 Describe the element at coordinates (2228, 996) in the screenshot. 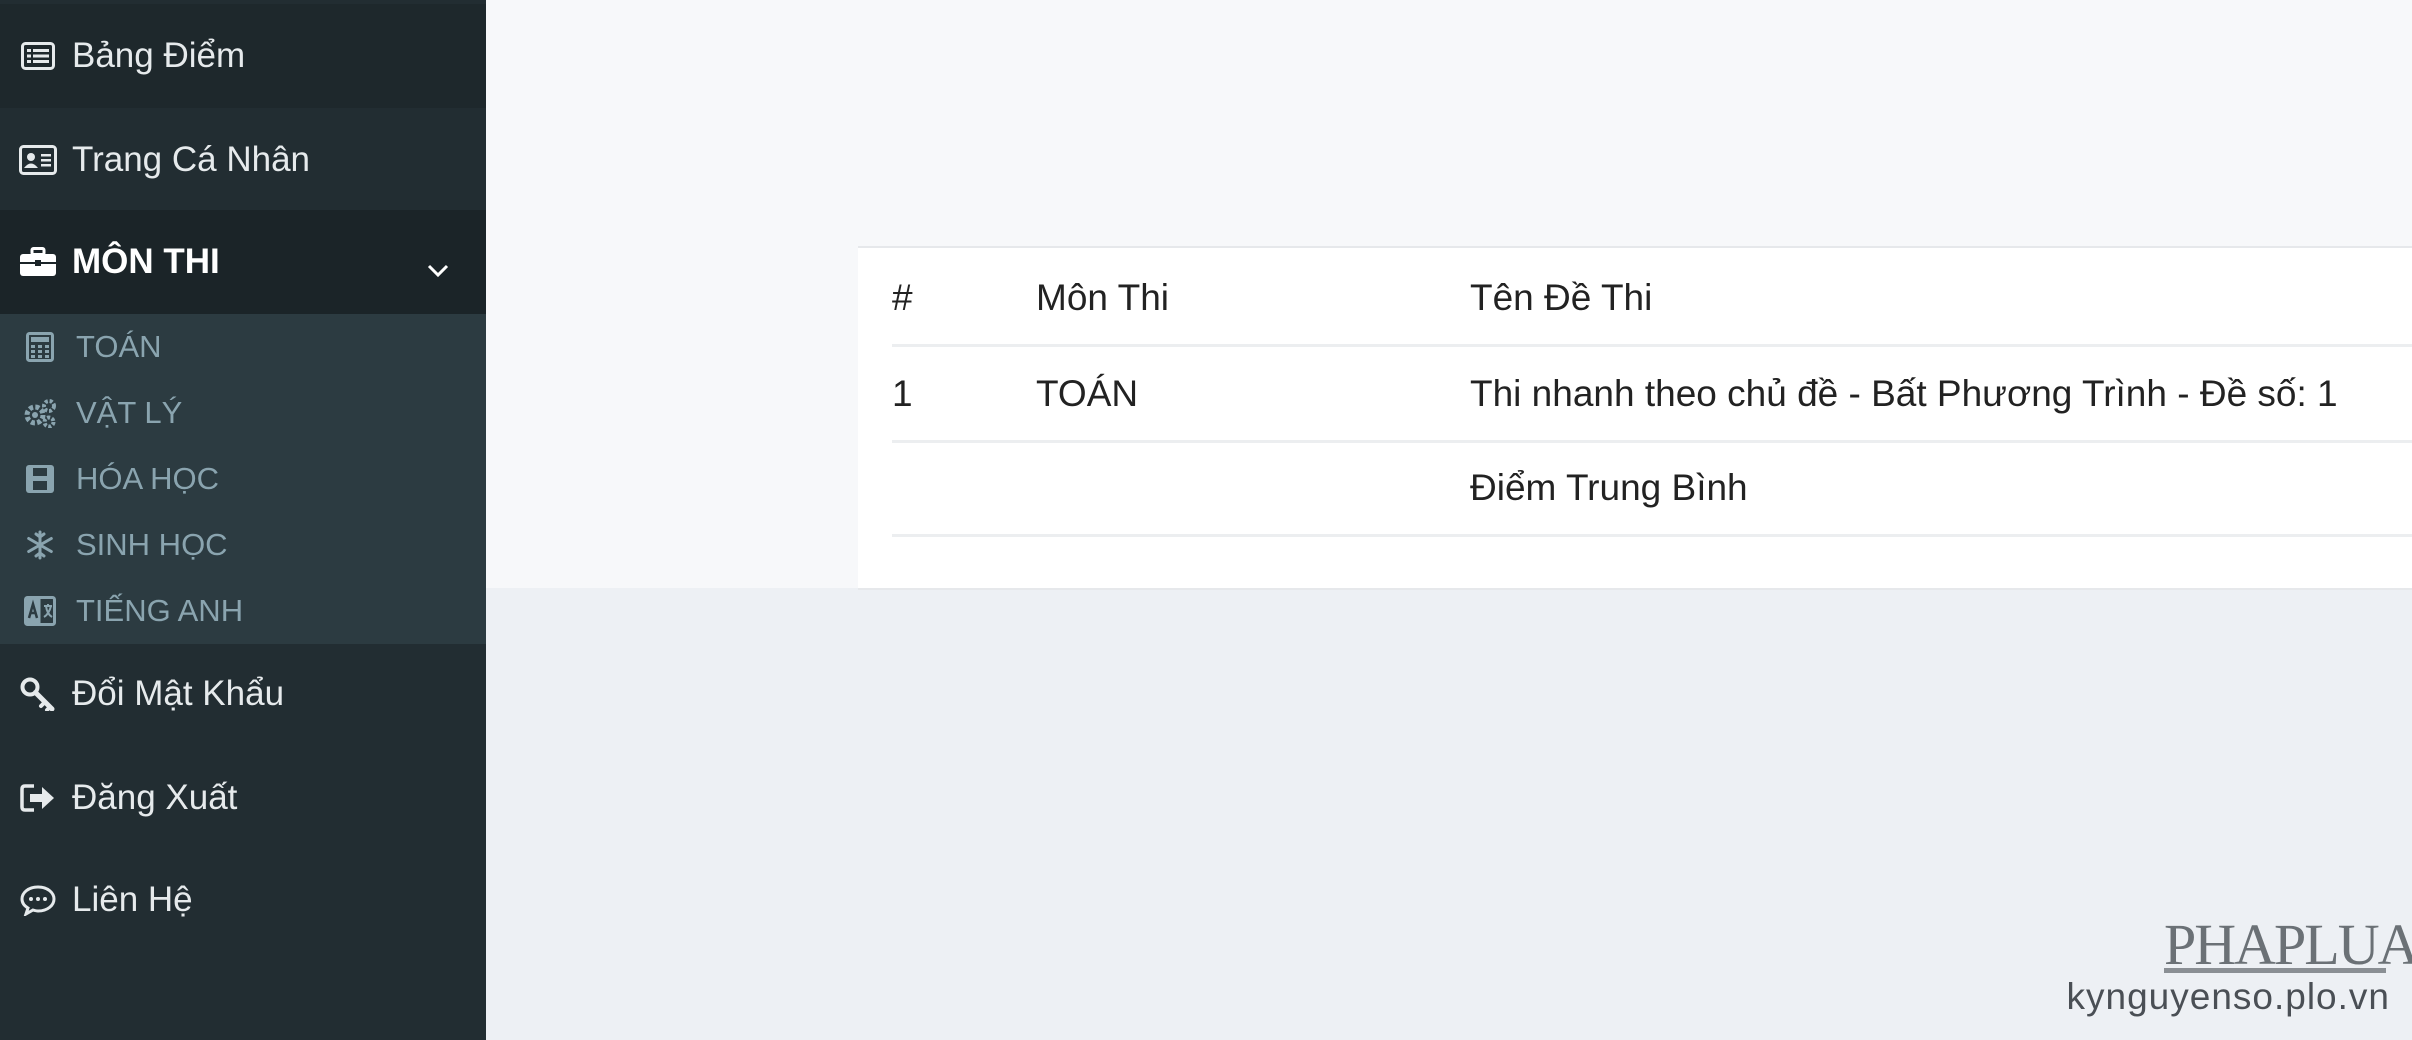

I see `watermark-url: kynguyenso.plo.vn` at that location.